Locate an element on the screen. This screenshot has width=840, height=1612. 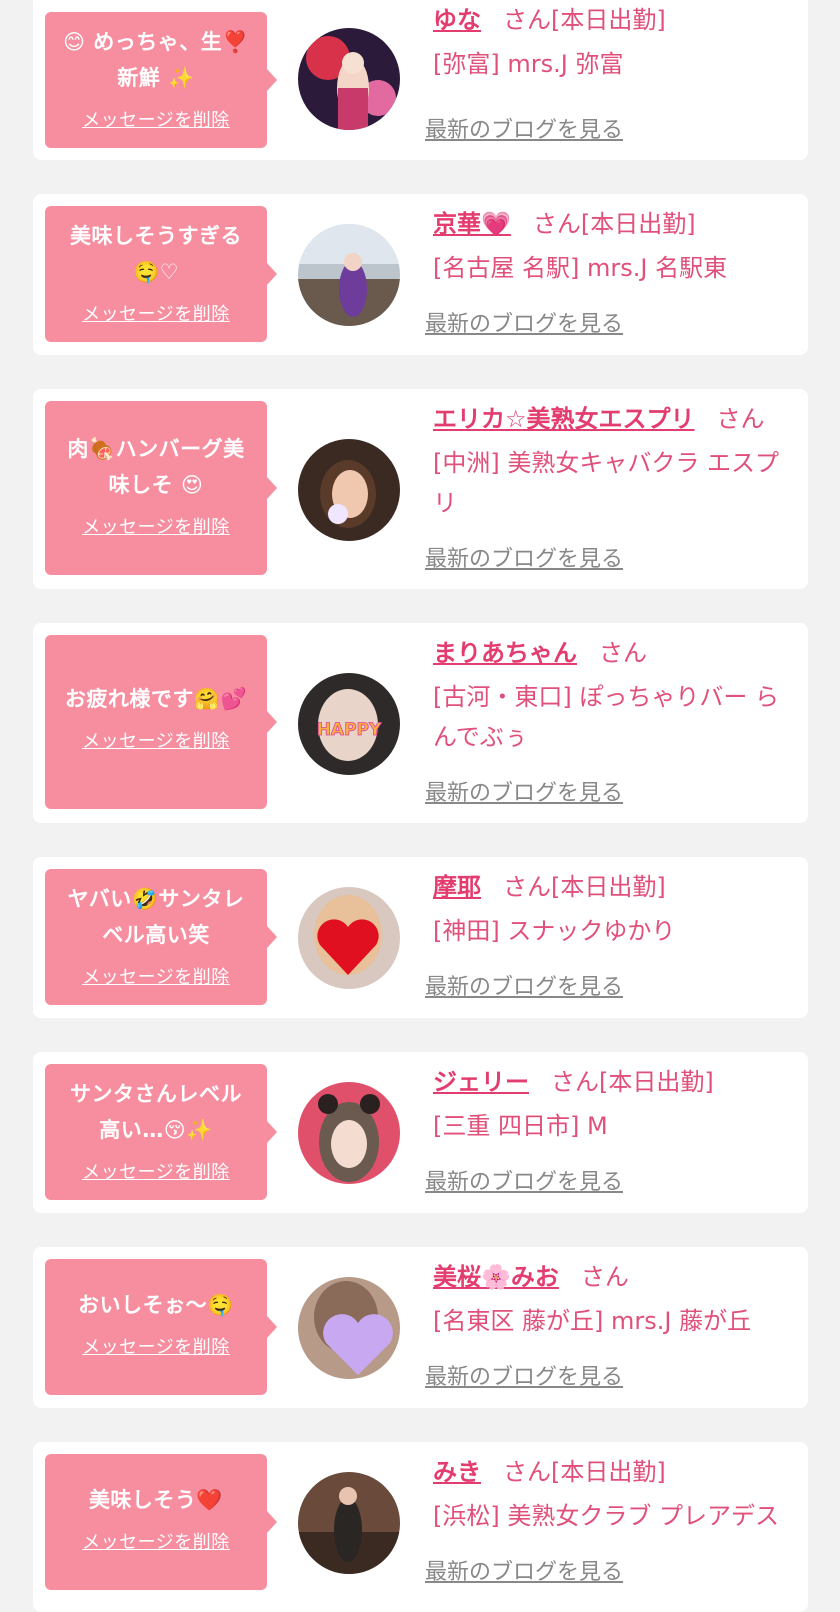
name-row: 京華💗 さん[本日出勤] is located at coordinates (614, 224).